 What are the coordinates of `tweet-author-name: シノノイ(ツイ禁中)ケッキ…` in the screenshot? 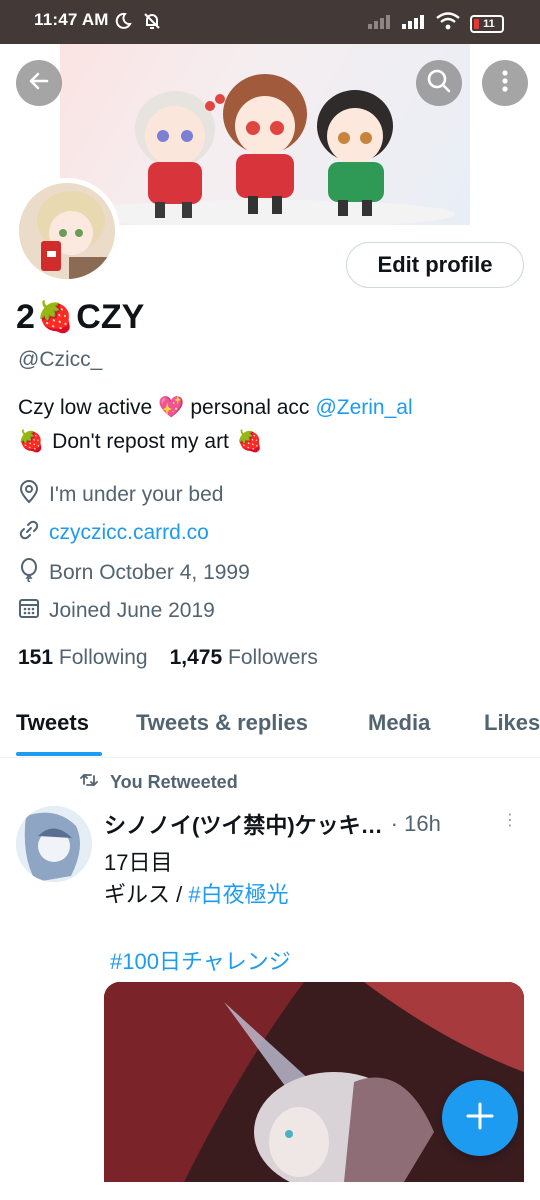 It's located at (243, 824).